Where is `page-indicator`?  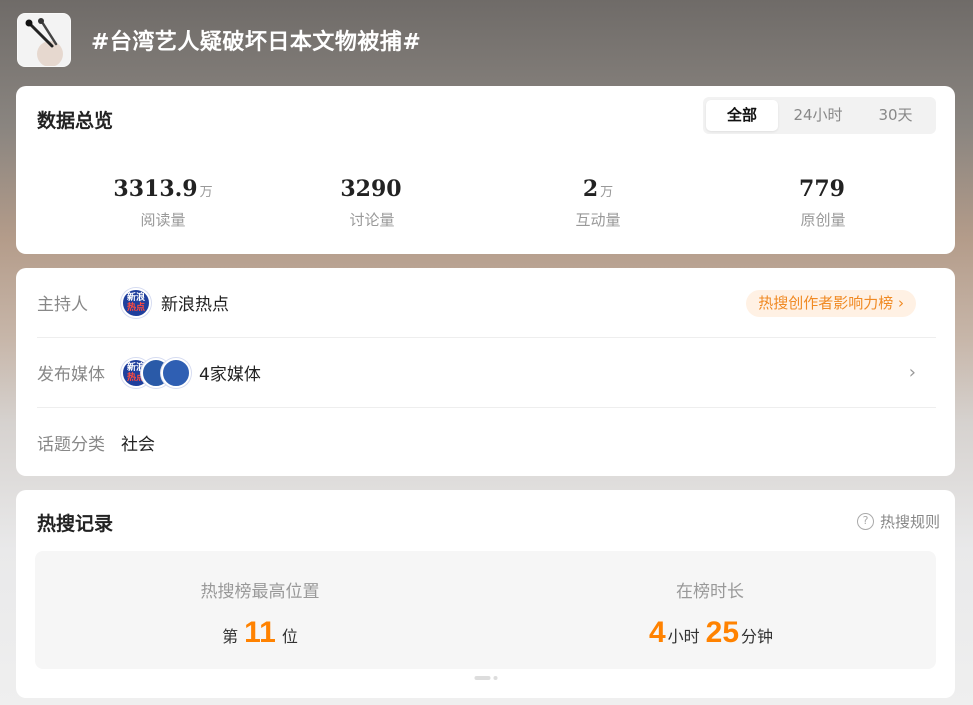
page-indicator is located at coordinates (485, 678).